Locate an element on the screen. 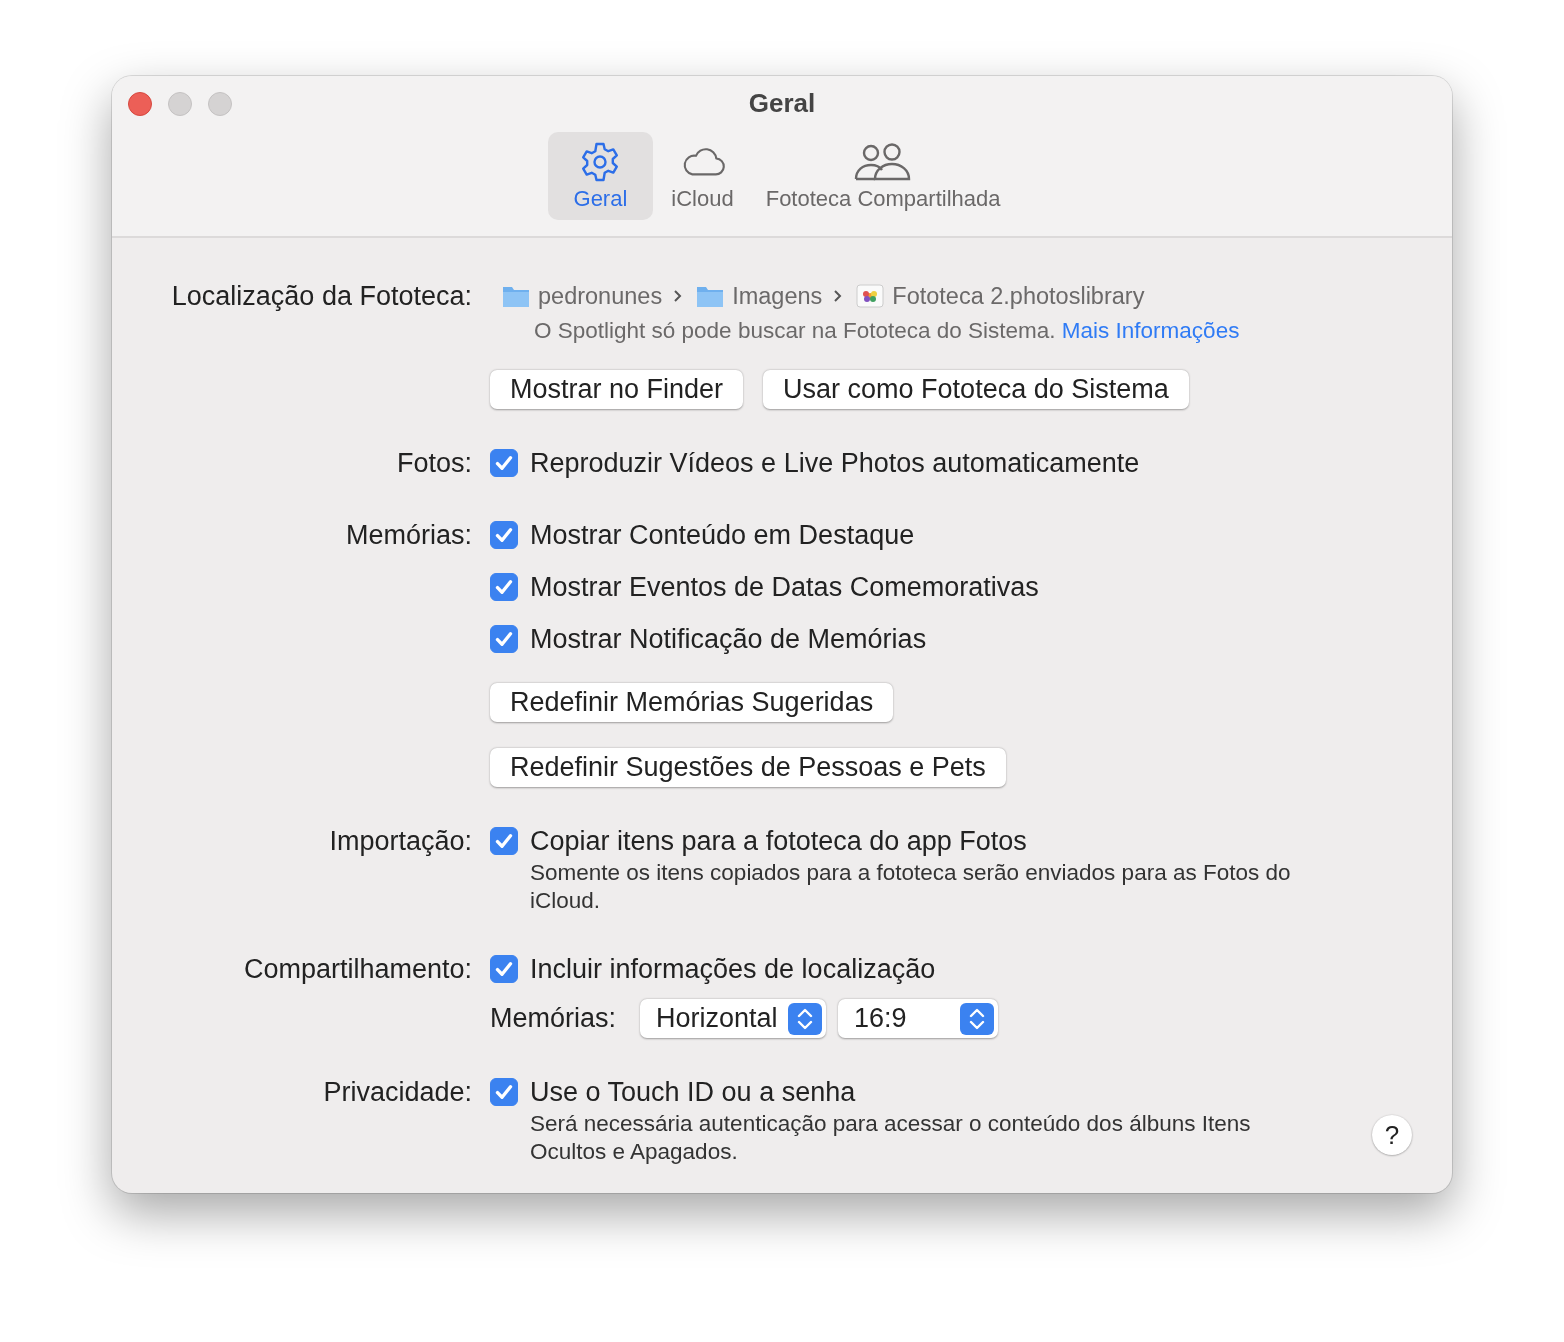  push-button: Redefinir Memórias Sugeridas is located at coordinates (692, 702).